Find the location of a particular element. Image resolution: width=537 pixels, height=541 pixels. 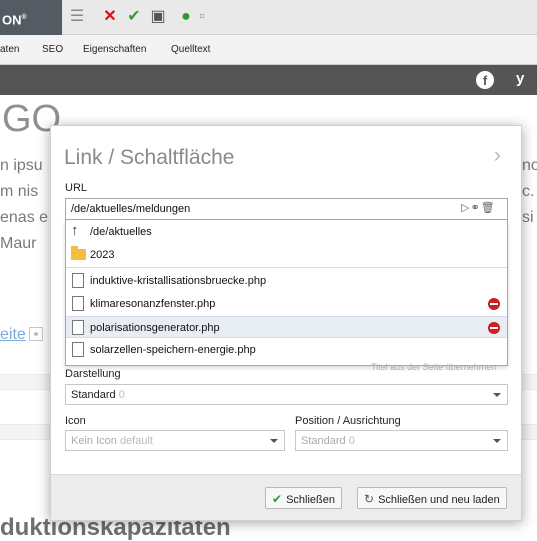

save-icon: ▣ is located at coordinates (158, 17).